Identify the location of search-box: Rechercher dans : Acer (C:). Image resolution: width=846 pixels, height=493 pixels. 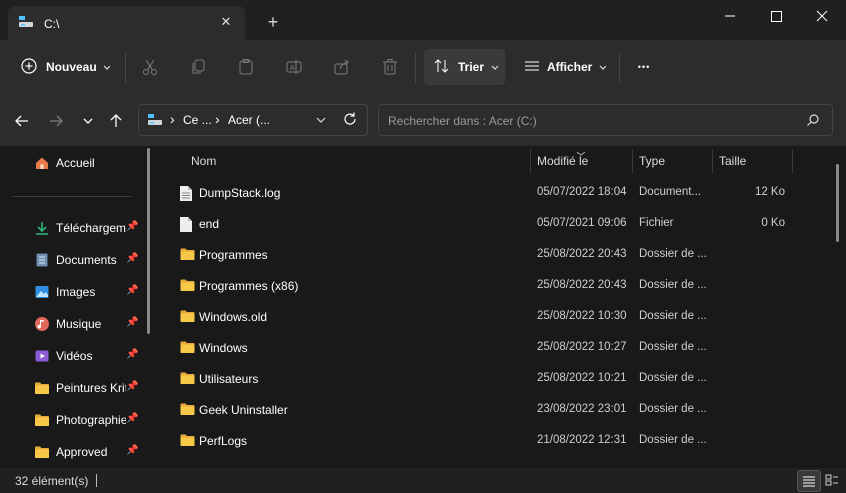
(605, 120).